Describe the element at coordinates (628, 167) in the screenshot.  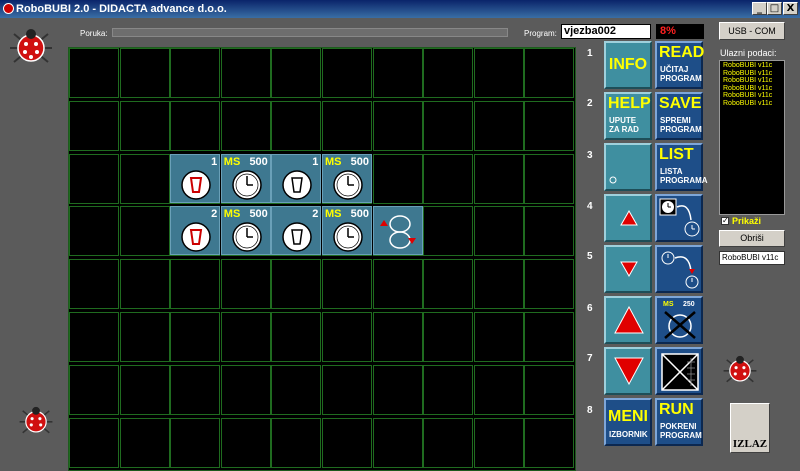
I see `sensor-button` at that location.